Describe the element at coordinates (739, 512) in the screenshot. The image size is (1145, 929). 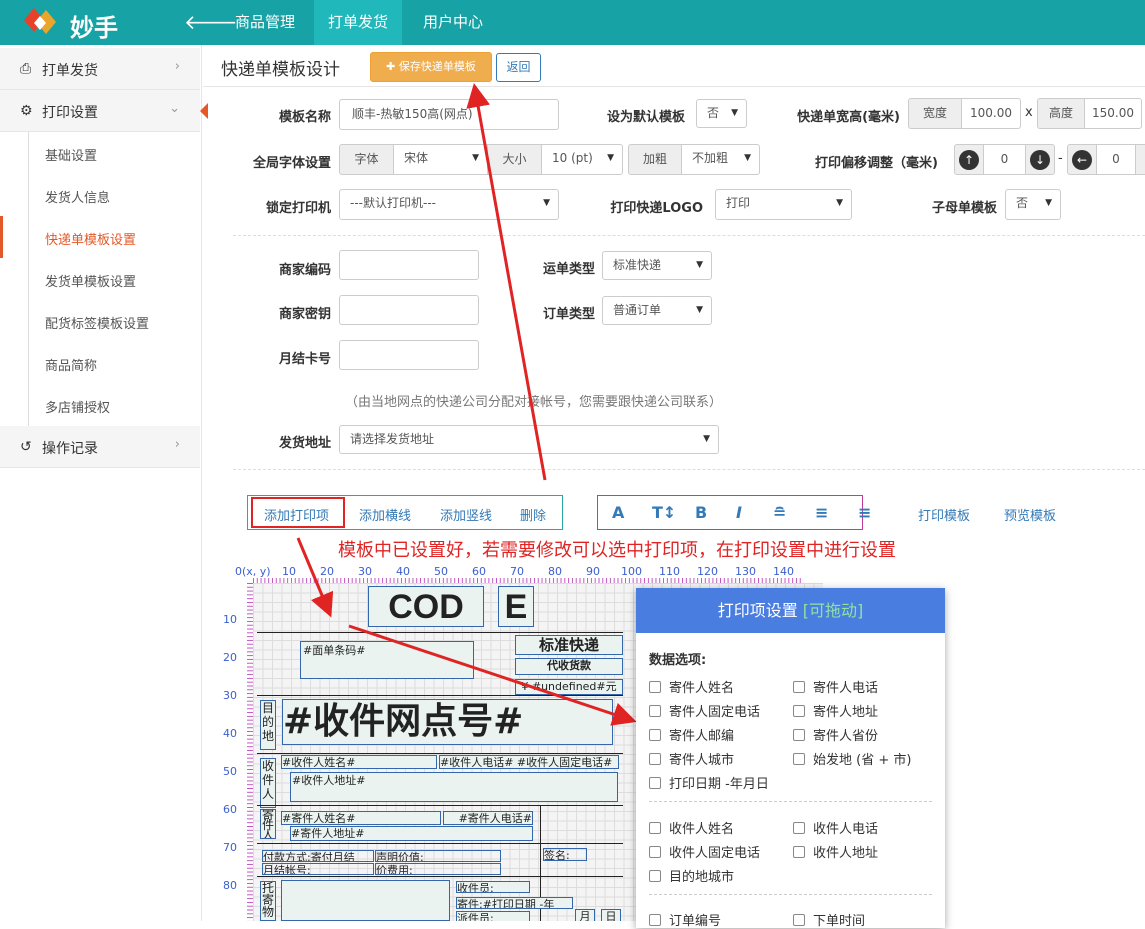
I see `italic-icon: I` at that location.